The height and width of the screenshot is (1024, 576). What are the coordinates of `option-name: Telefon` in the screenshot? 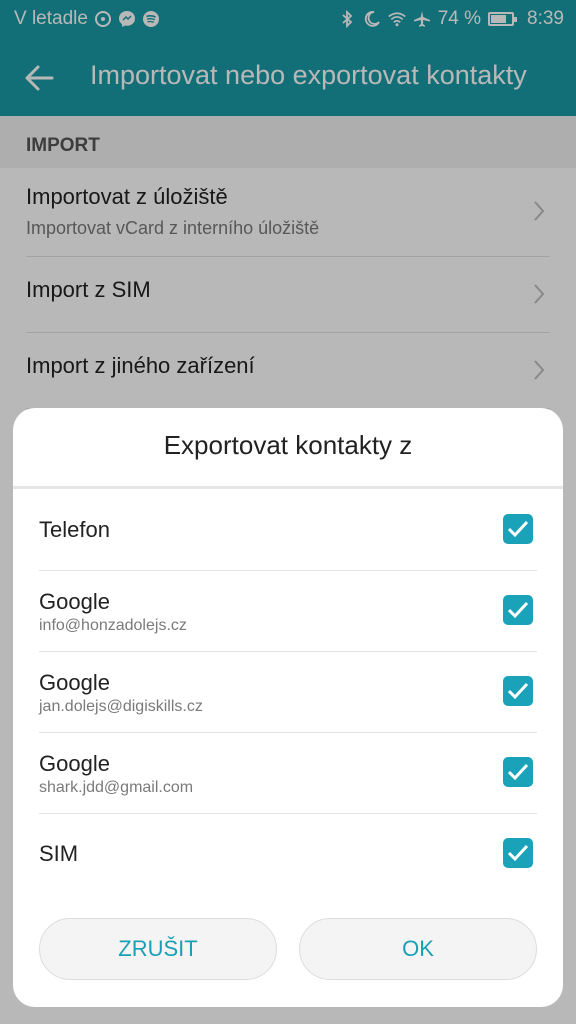 It's located at (74, 529).